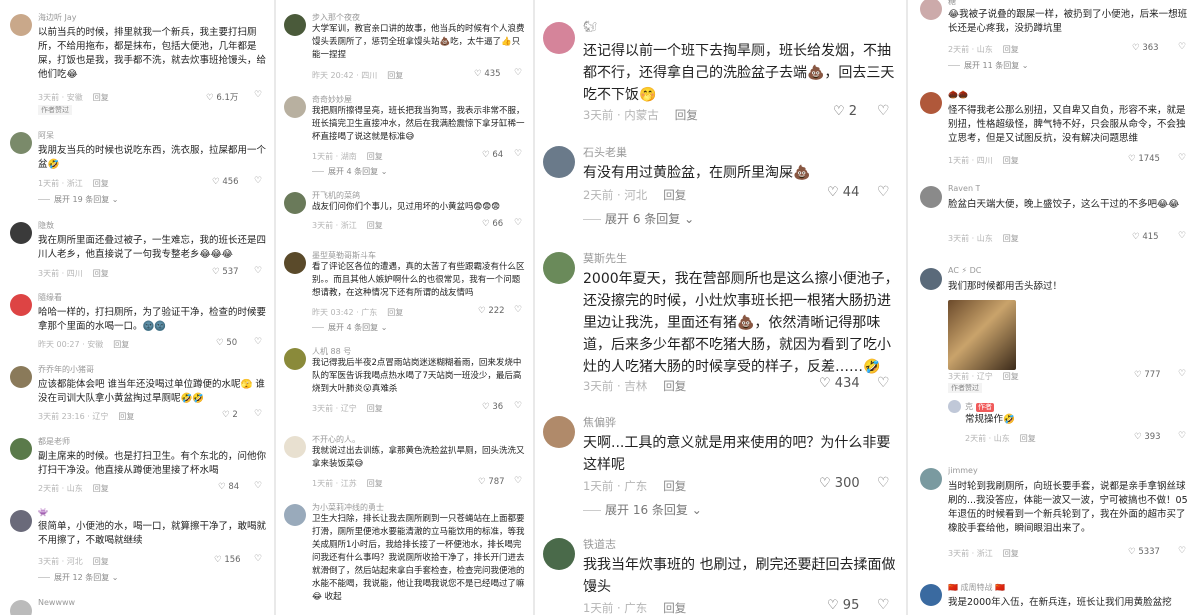  Describe the element at coordinates (227, 560) in the screenshot. I see `like-button: ♡ 156` at that location.